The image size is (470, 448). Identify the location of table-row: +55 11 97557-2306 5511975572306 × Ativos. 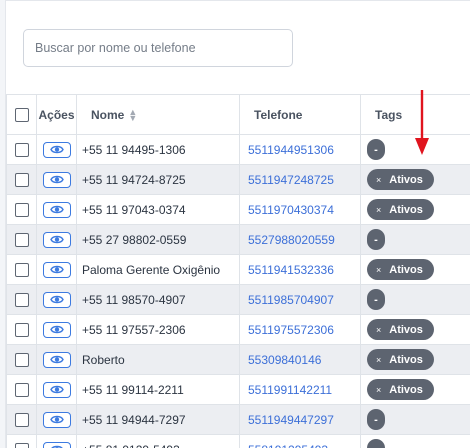
(238, 329).